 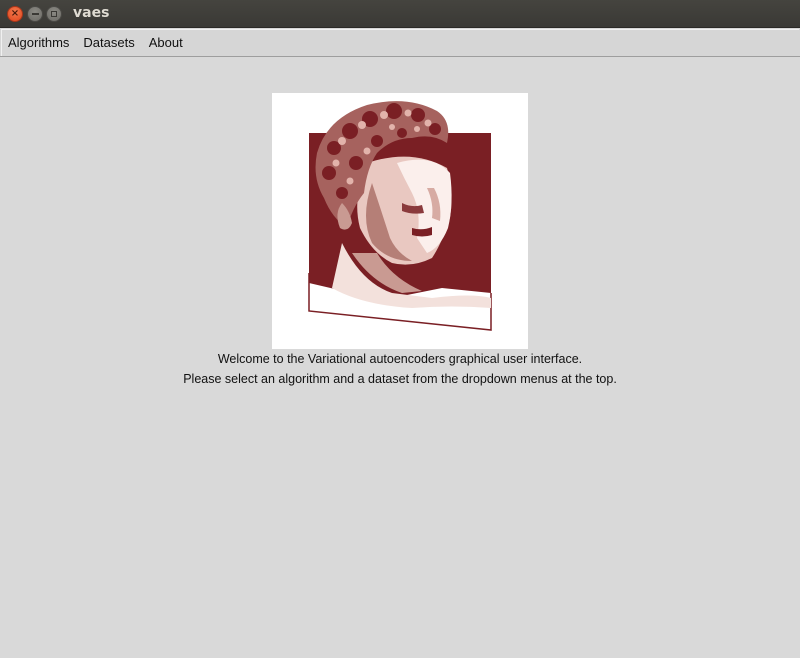 I want to click on university-logo, so click(x=400, y=221).